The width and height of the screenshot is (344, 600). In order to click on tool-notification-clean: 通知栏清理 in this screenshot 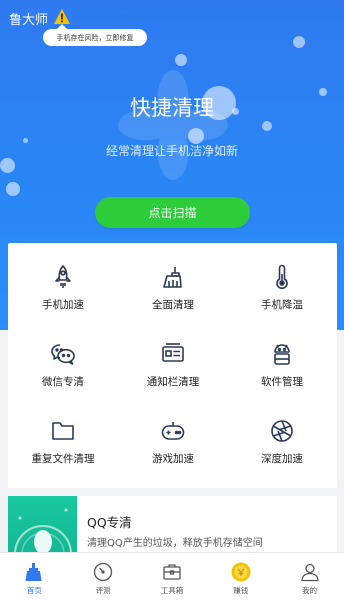, I will do `click(173, 358)`.